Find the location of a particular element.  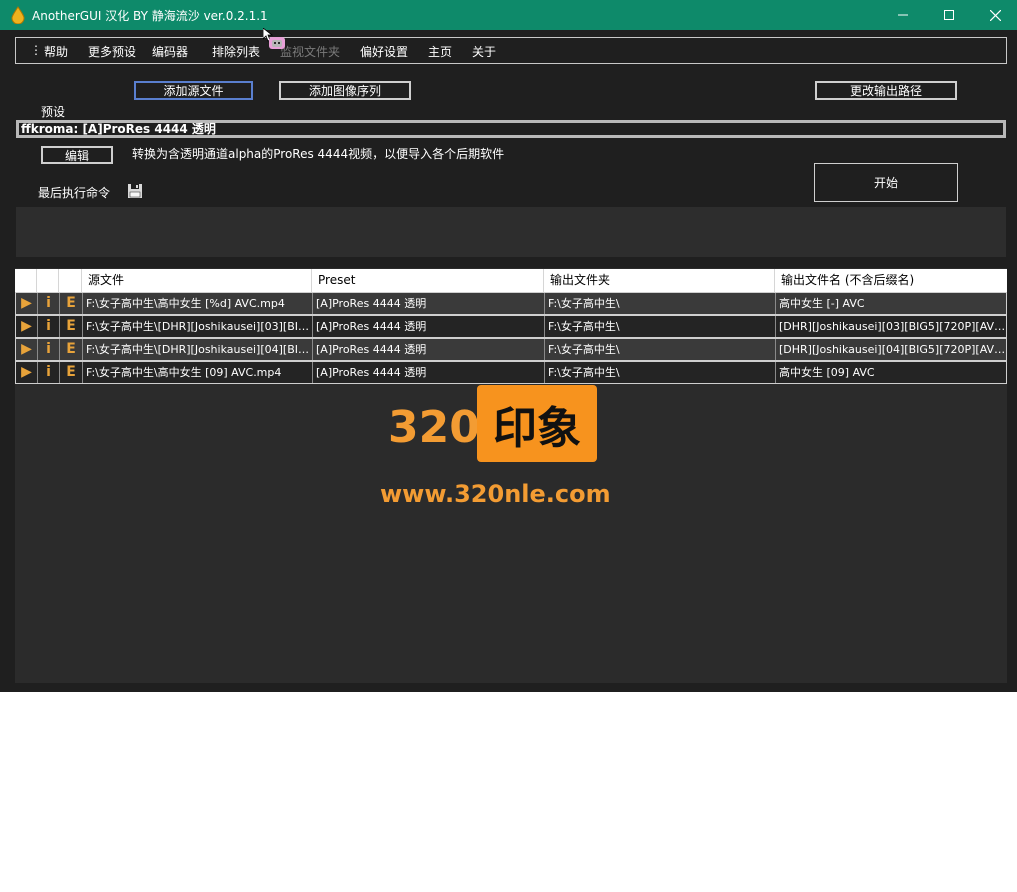

preset-label: 预设 is located at coordinates (53, 112).